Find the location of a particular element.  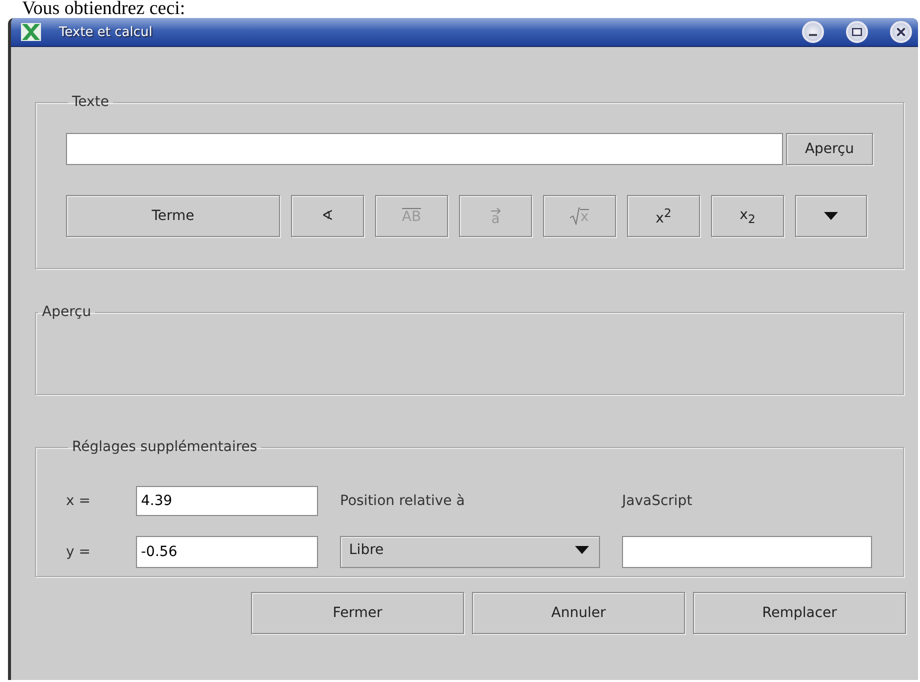

dialog-button: Annuler is located at coordinates (578, 613).